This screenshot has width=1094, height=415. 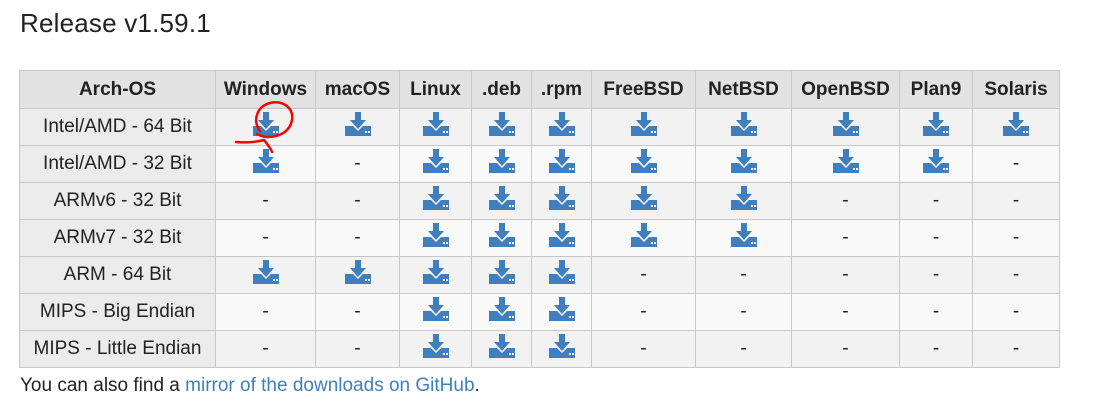 I want to click on download-solaris-link, so click(x=1016, y=124).